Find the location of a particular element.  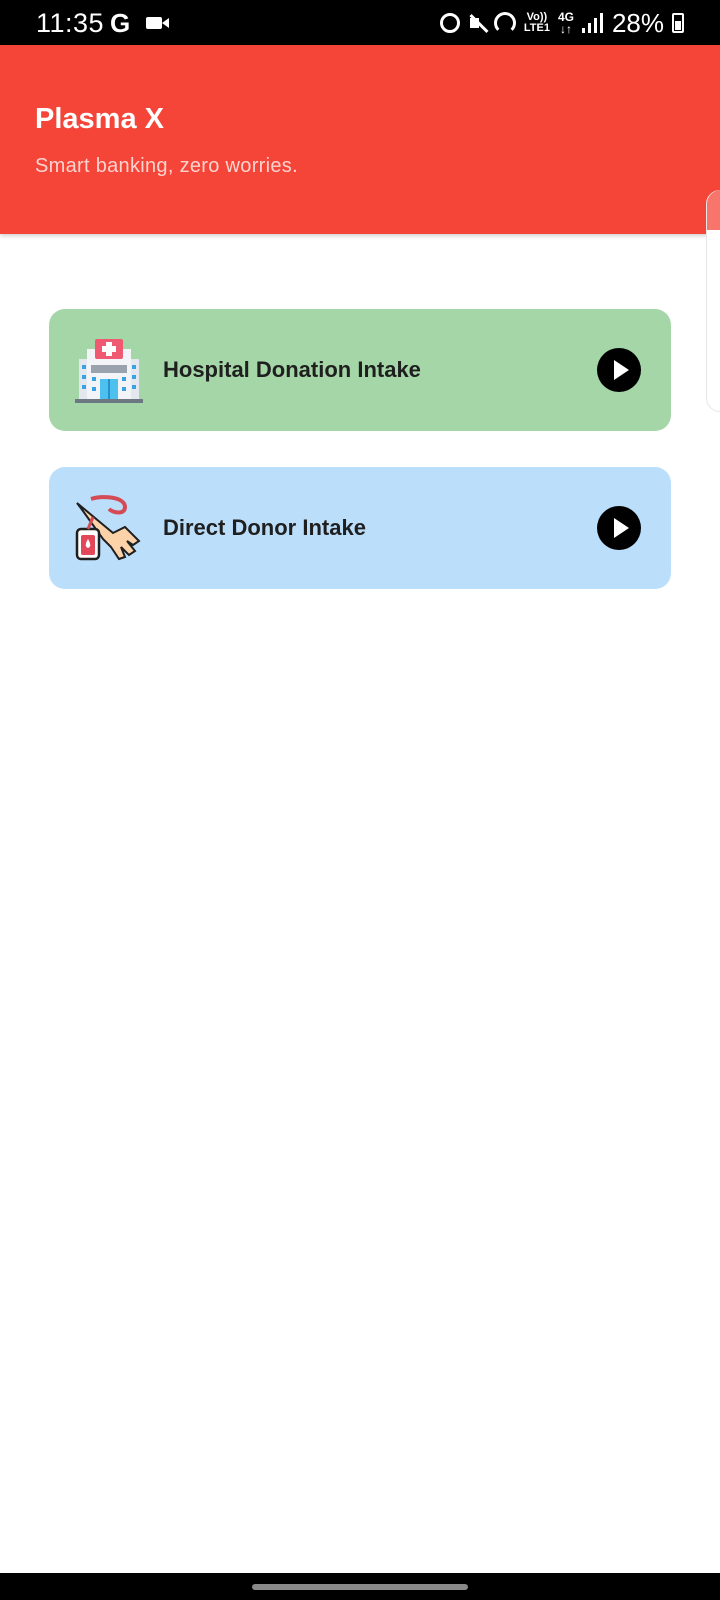

video-camera-icon is located at coordinates (157, 23).